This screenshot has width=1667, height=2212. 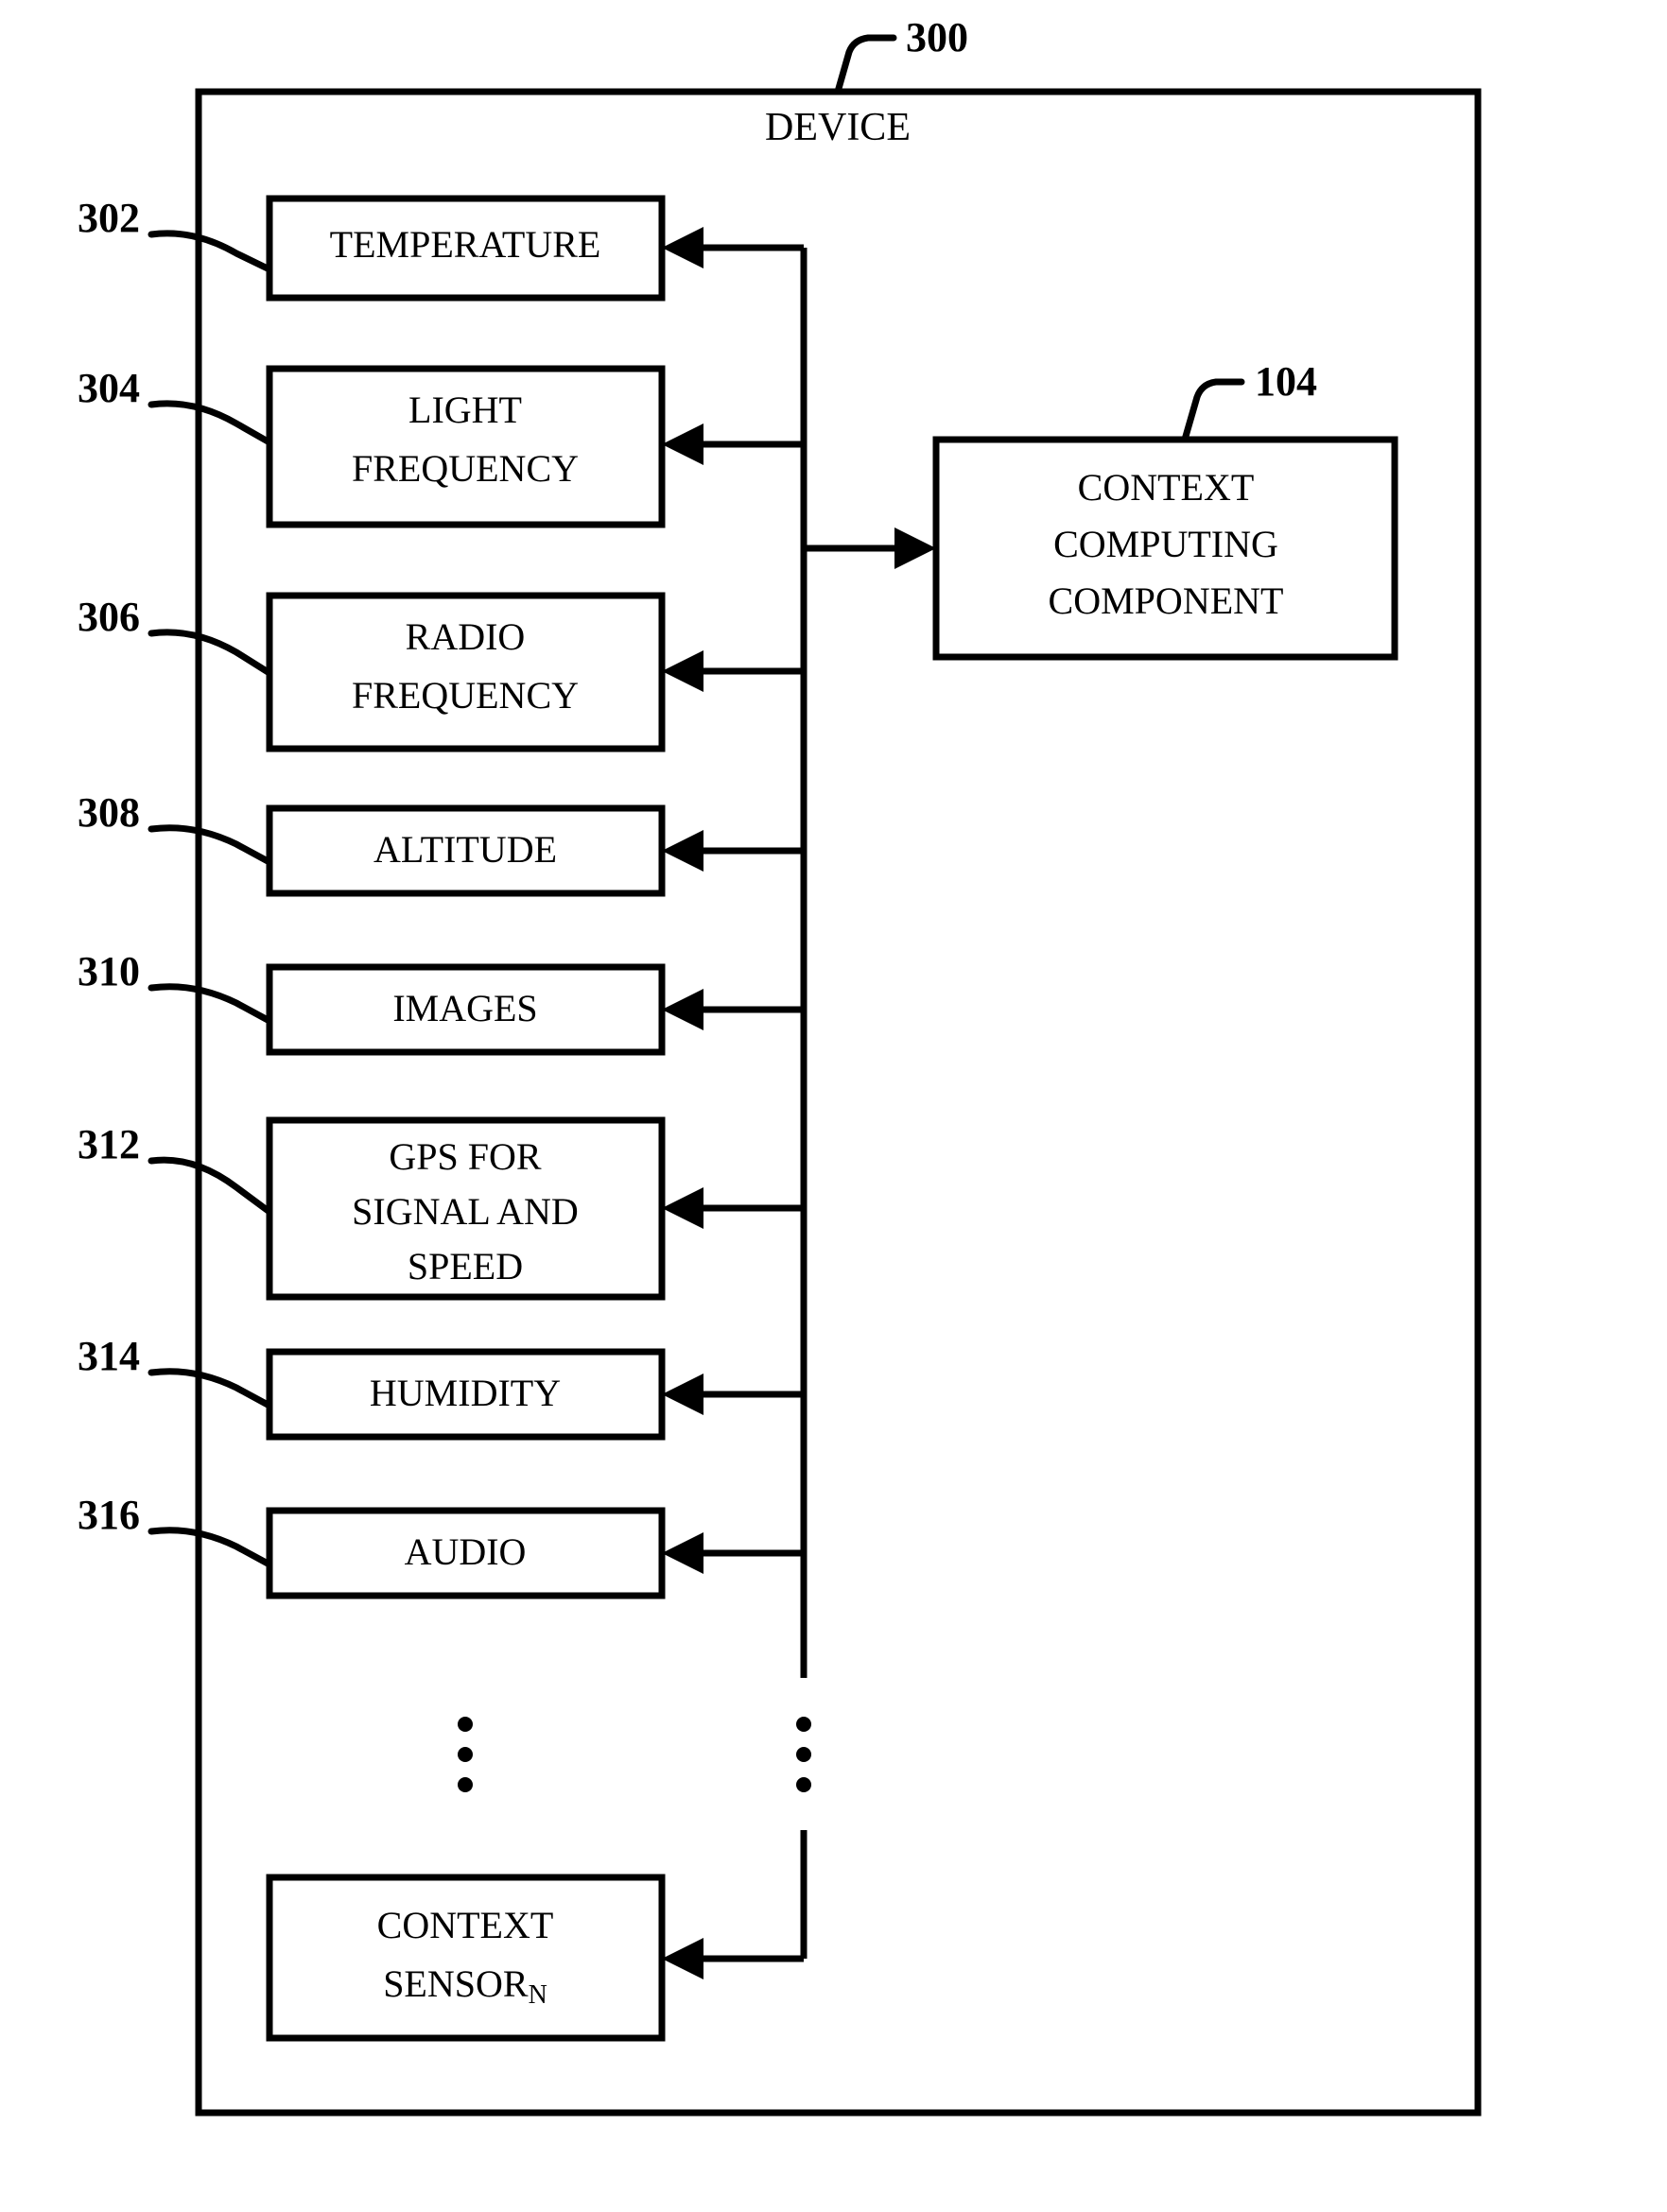 What do you see at coordinates (1166, 487) in the screenshot?
I see `context-component-label-line1: CONTEXT` at bounding box center [1166, 487].